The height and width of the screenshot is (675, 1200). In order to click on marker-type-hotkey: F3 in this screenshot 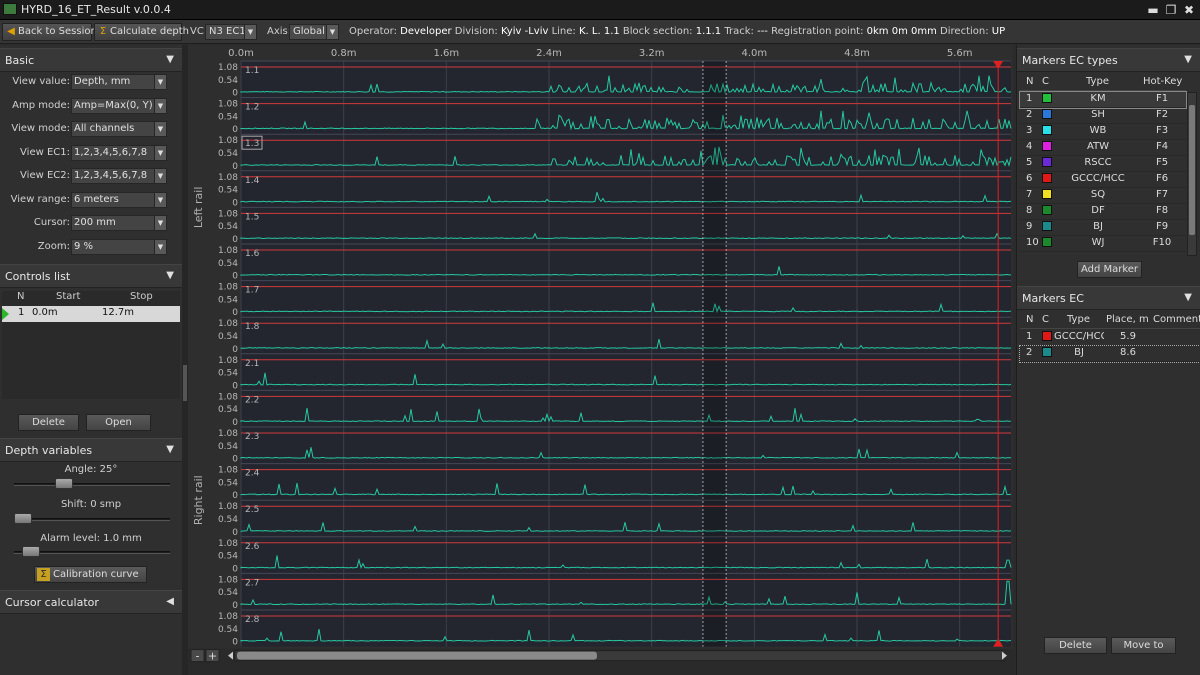, I will do `click(1162, 130)`.